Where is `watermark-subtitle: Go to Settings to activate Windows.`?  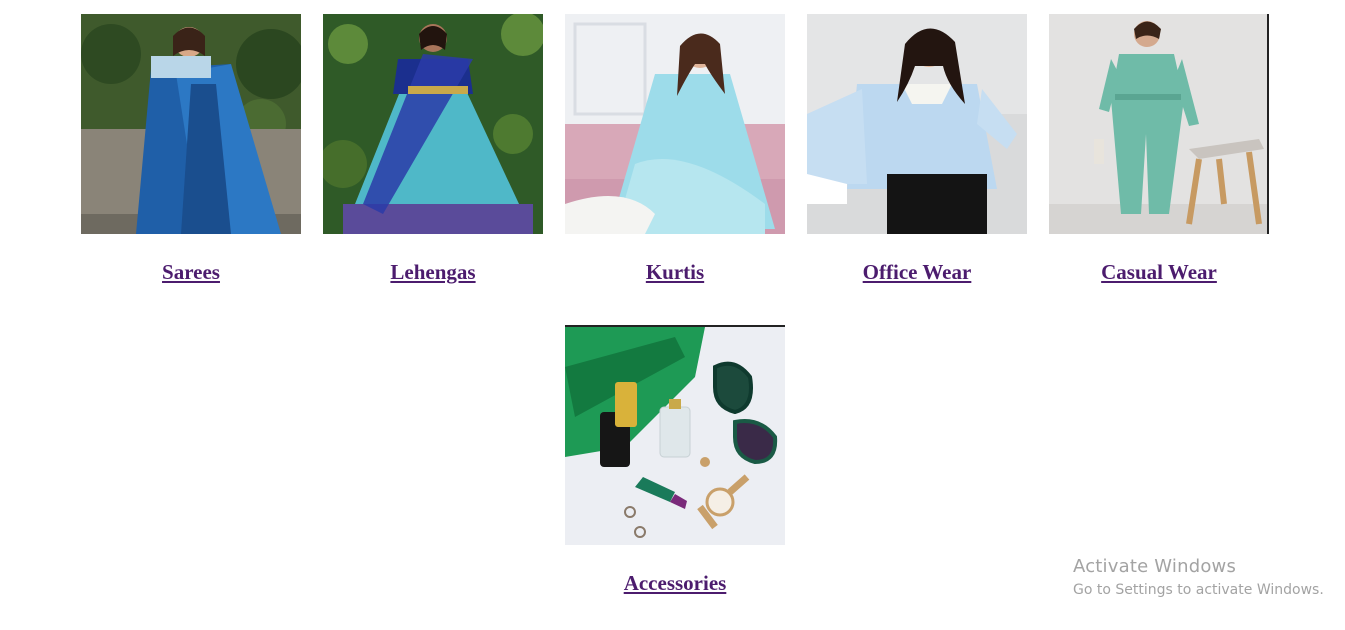
watermark-subtitle: Go to Settings to activate Windows. is located at coordinates (1198, 590).